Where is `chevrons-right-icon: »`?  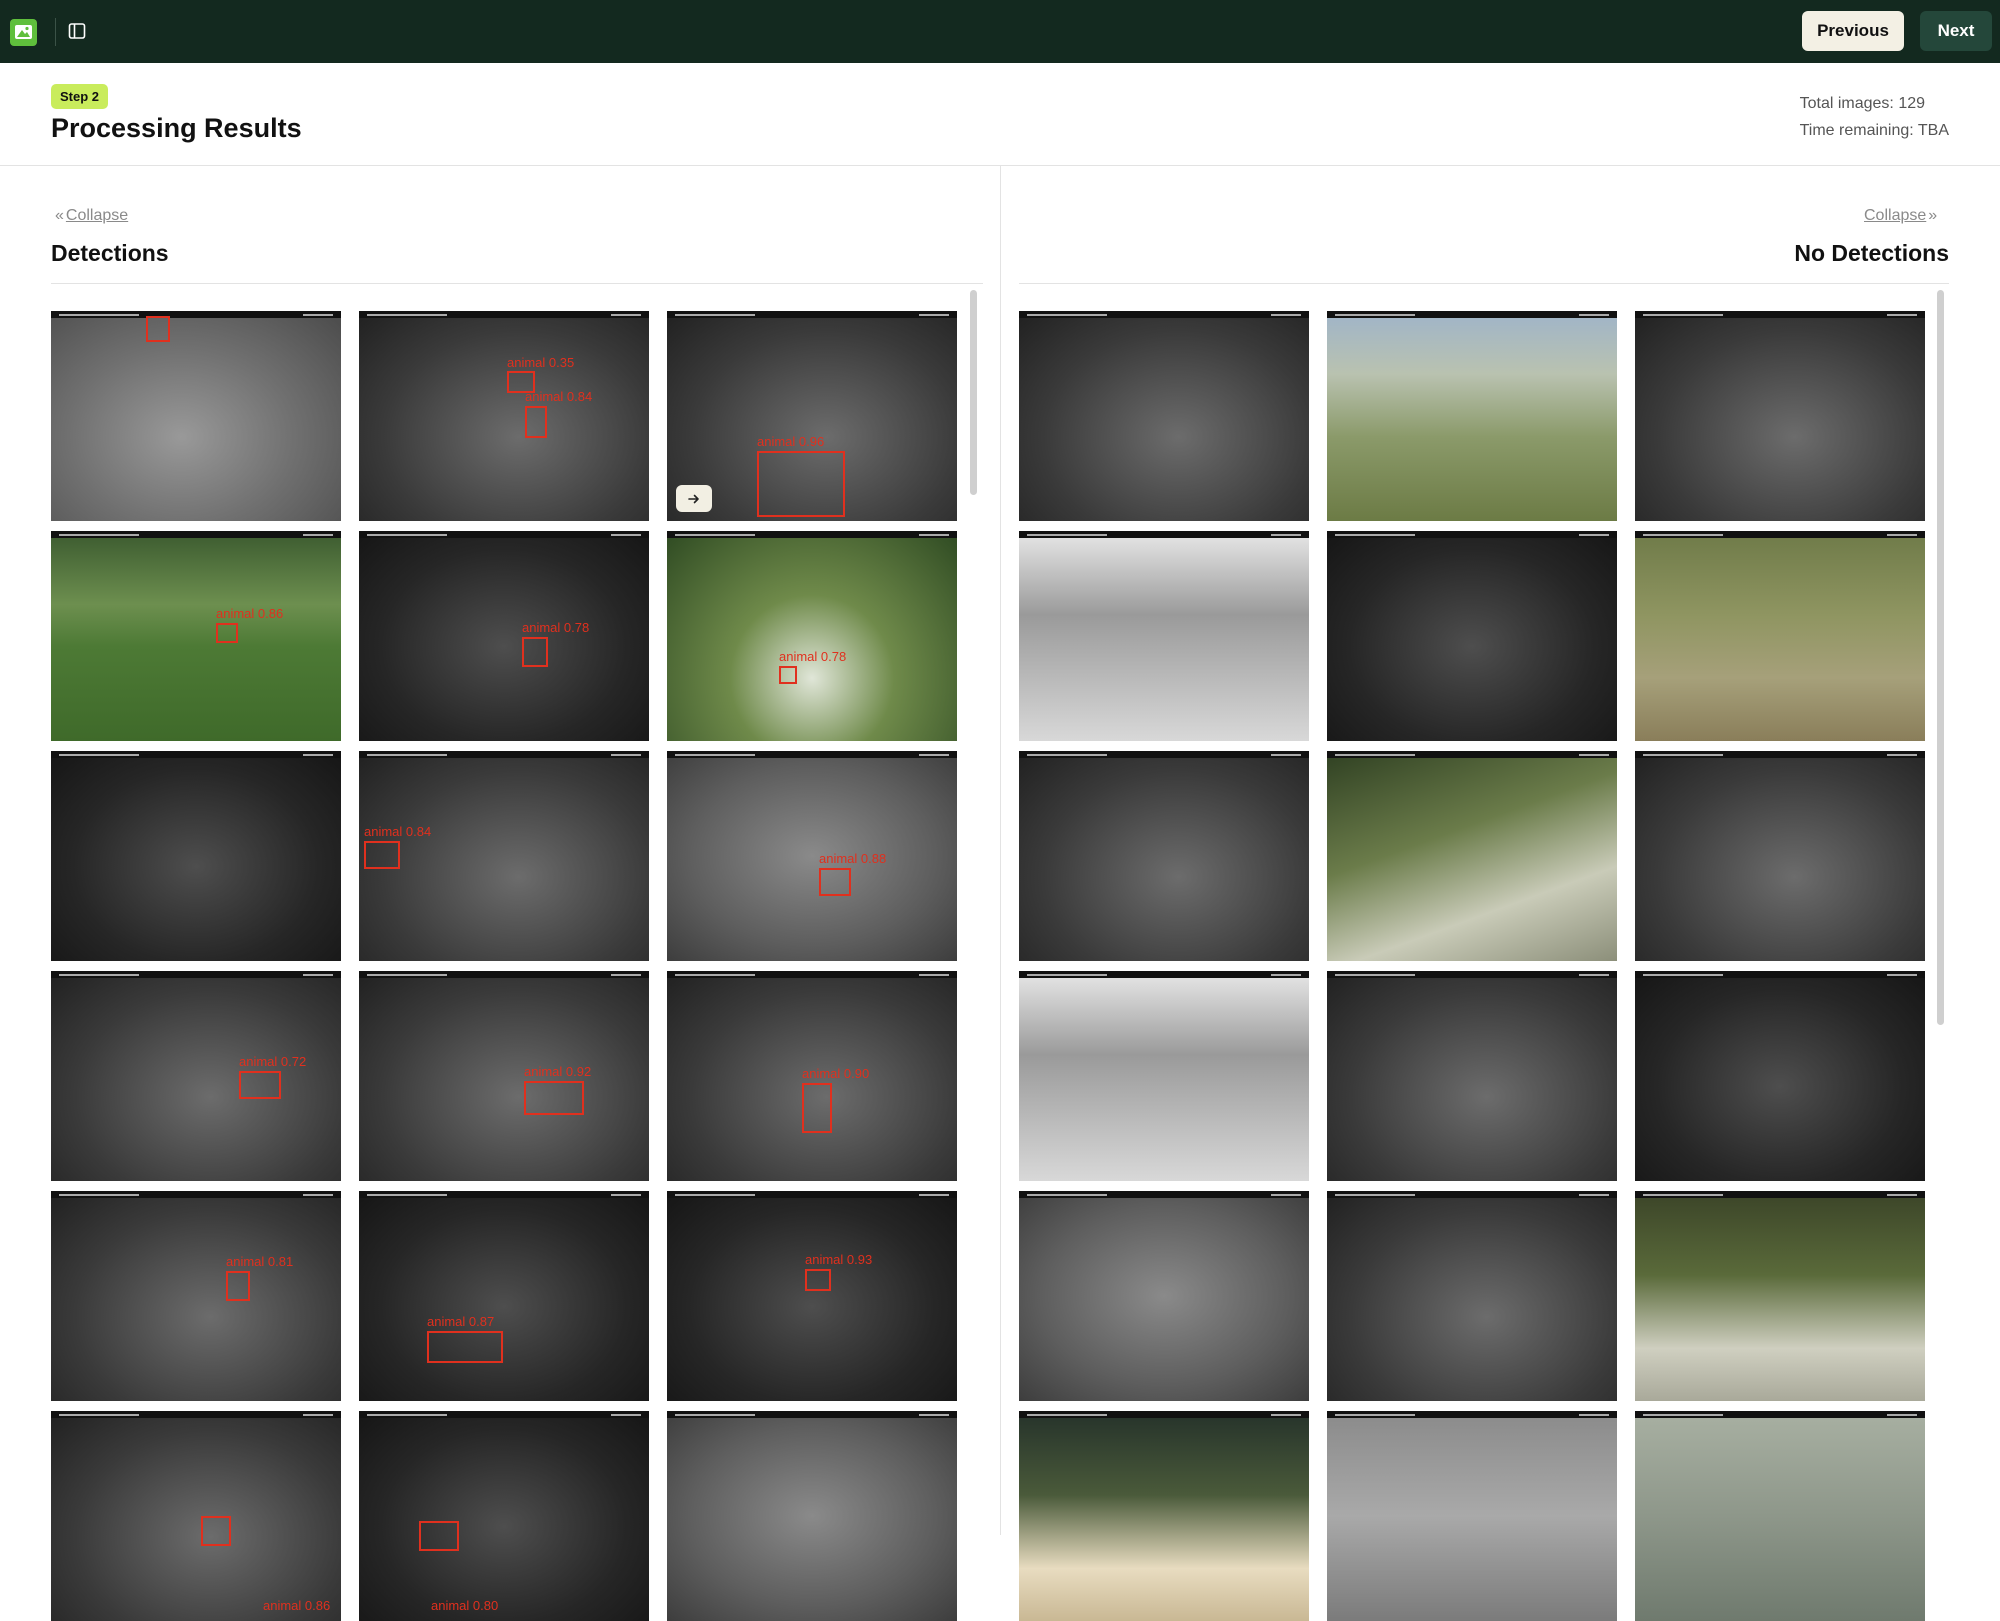
chevrons-right-icon: » is located at coordinates (1933, 215).